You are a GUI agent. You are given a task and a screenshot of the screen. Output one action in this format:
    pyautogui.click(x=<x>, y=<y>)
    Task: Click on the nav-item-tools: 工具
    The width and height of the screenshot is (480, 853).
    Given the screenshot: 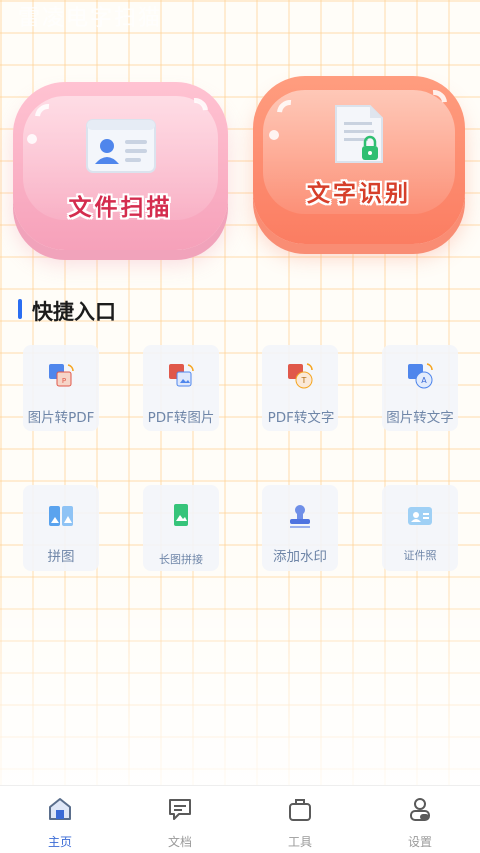 What is the action you would take?
    pyautogui.click(x=300, y=819)
    